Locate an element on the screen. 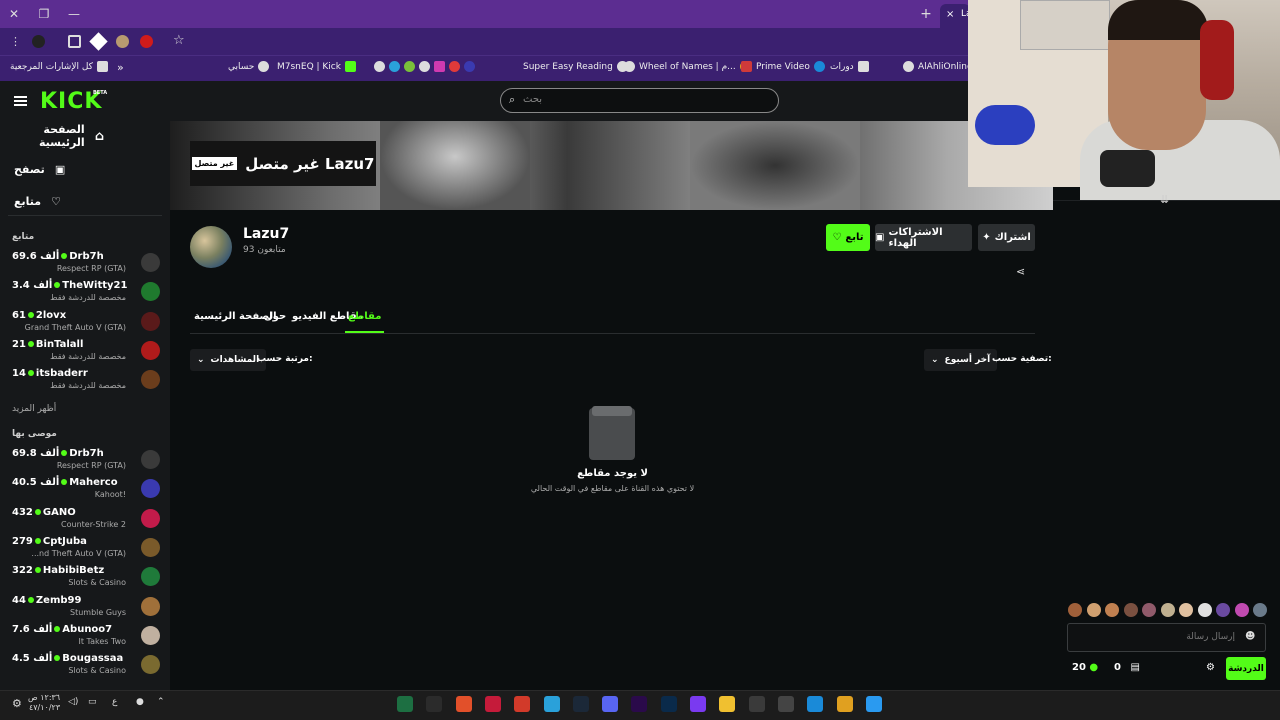 The image size is (1280, 720). microphone-icon: ● is located at coordinates (140, 702).